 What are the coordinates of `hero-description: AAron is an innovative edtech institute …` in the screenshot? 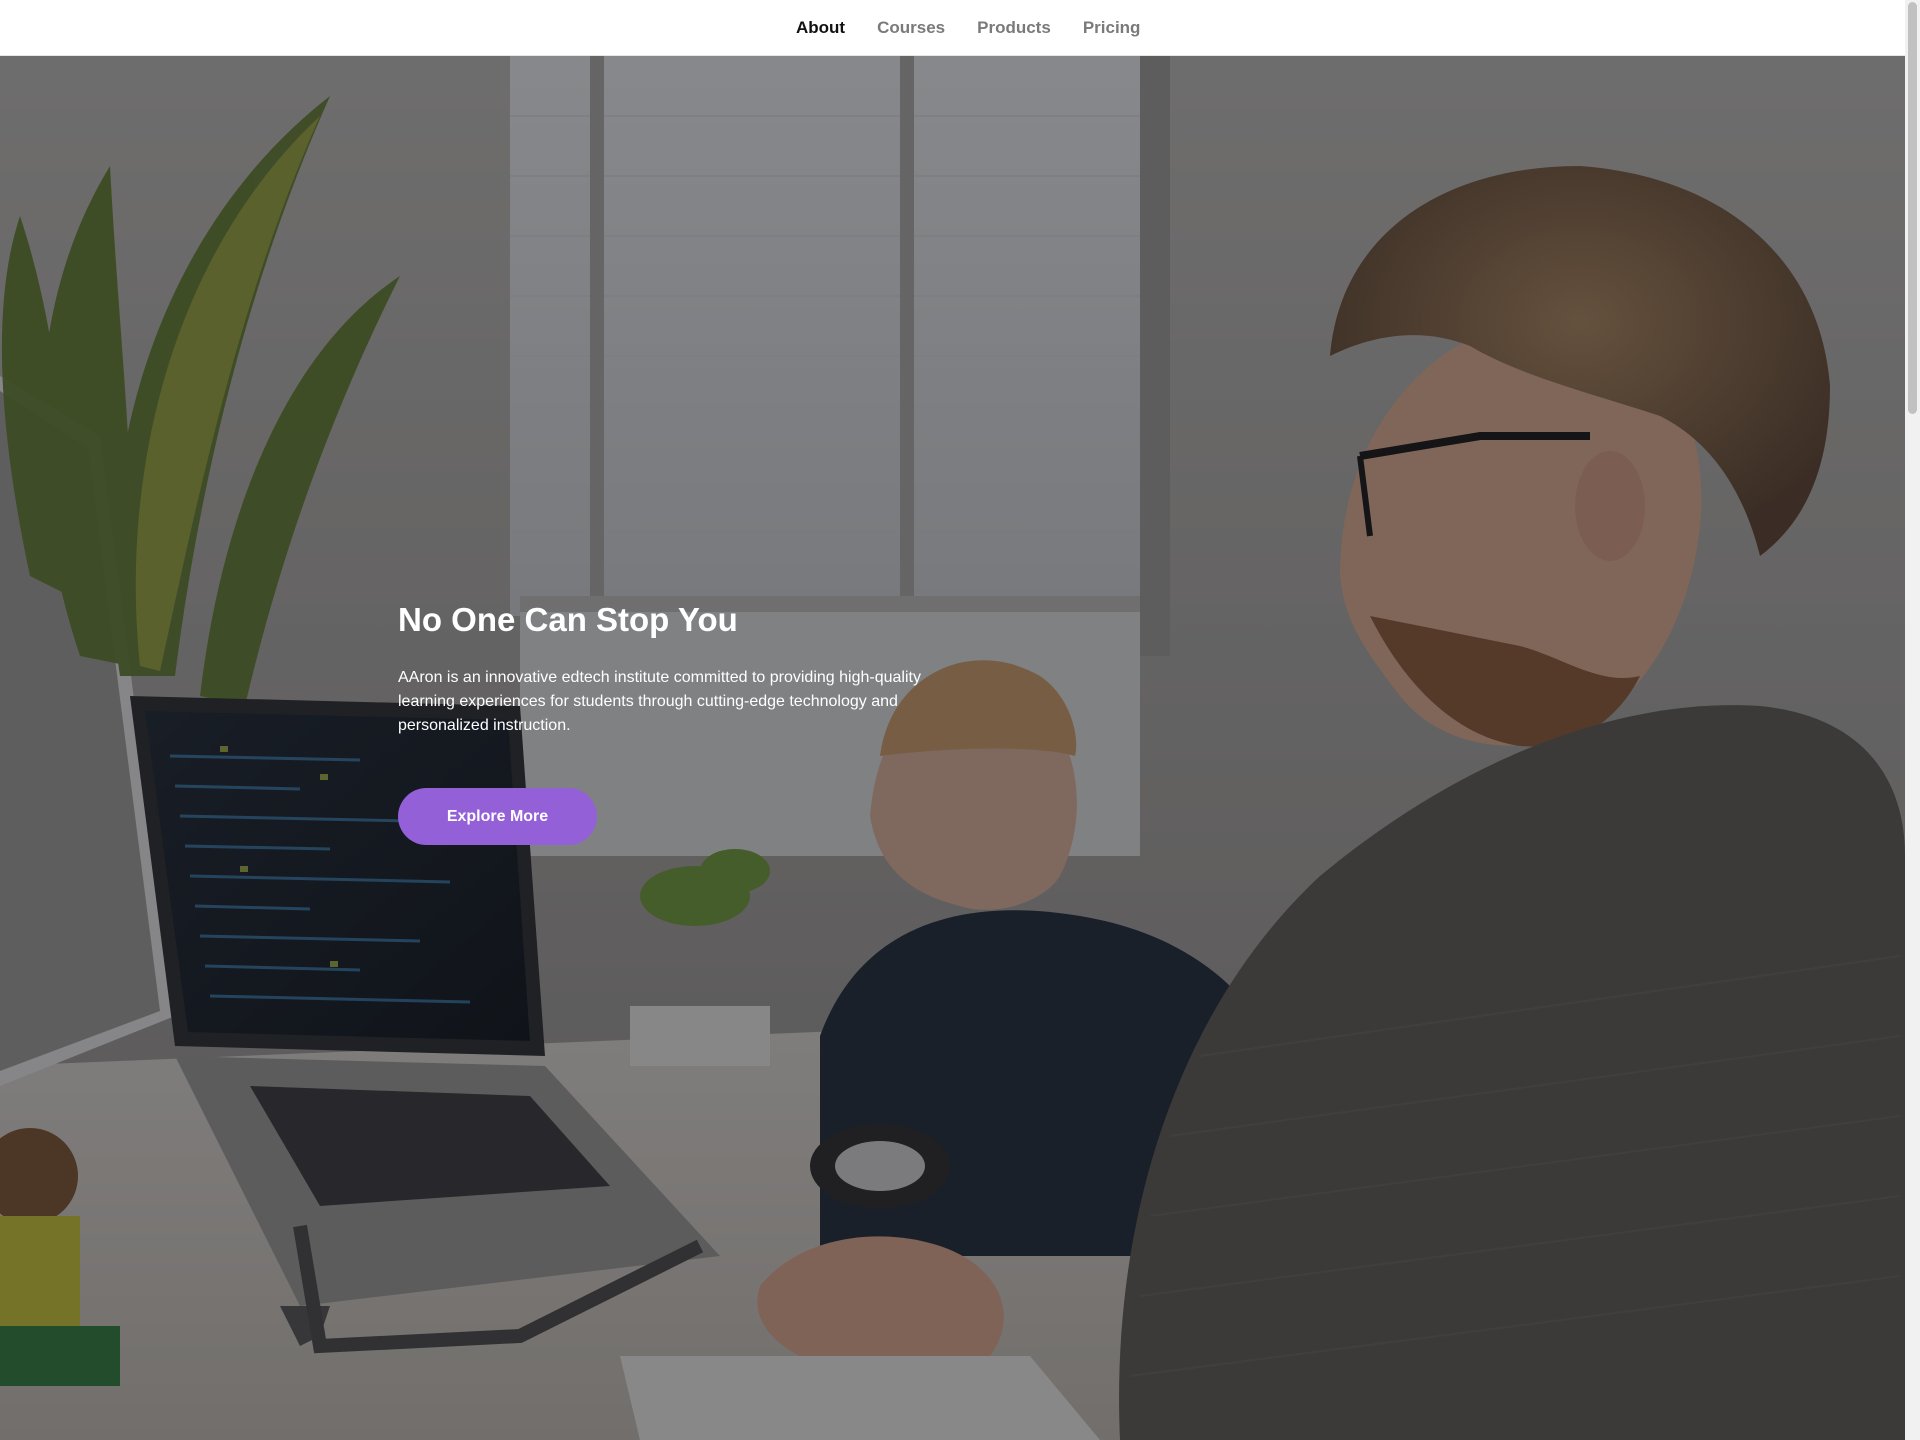 It's located at (659, 701).